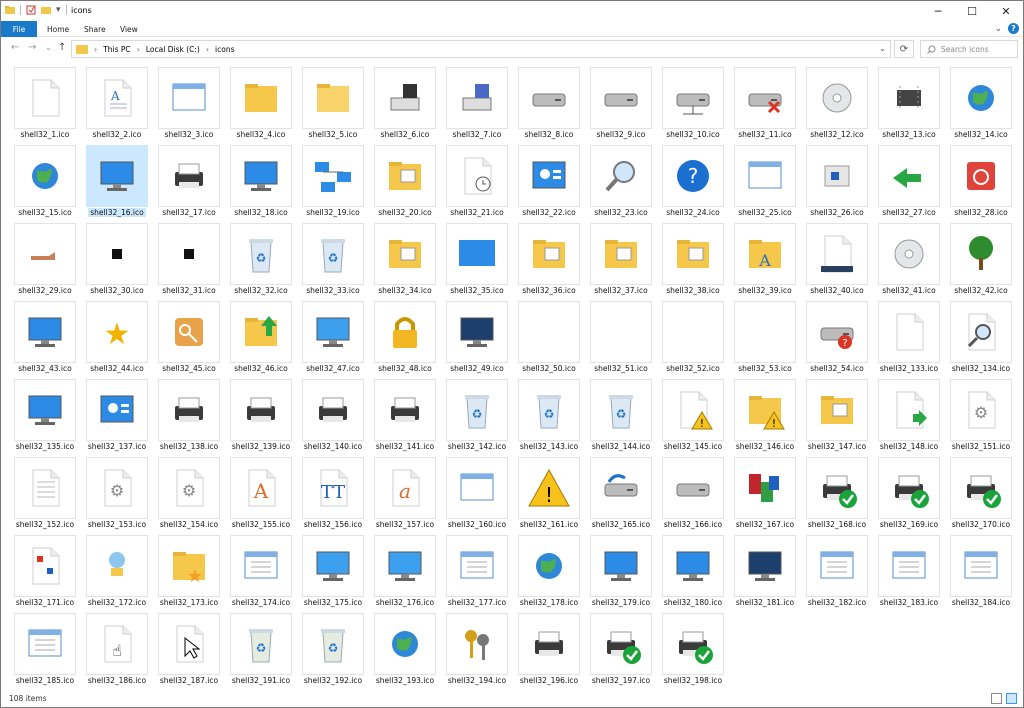 This screenshot has width=1024, height=708. Describe the element at coordinates (996, 698) in the screenshot. I see `details-view-button` at that location.